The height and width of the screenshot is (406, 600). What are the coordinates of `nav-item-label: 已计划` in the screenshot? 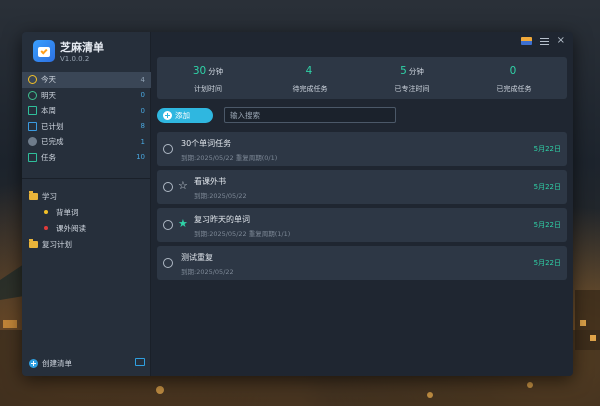 It's located at (52, 126).